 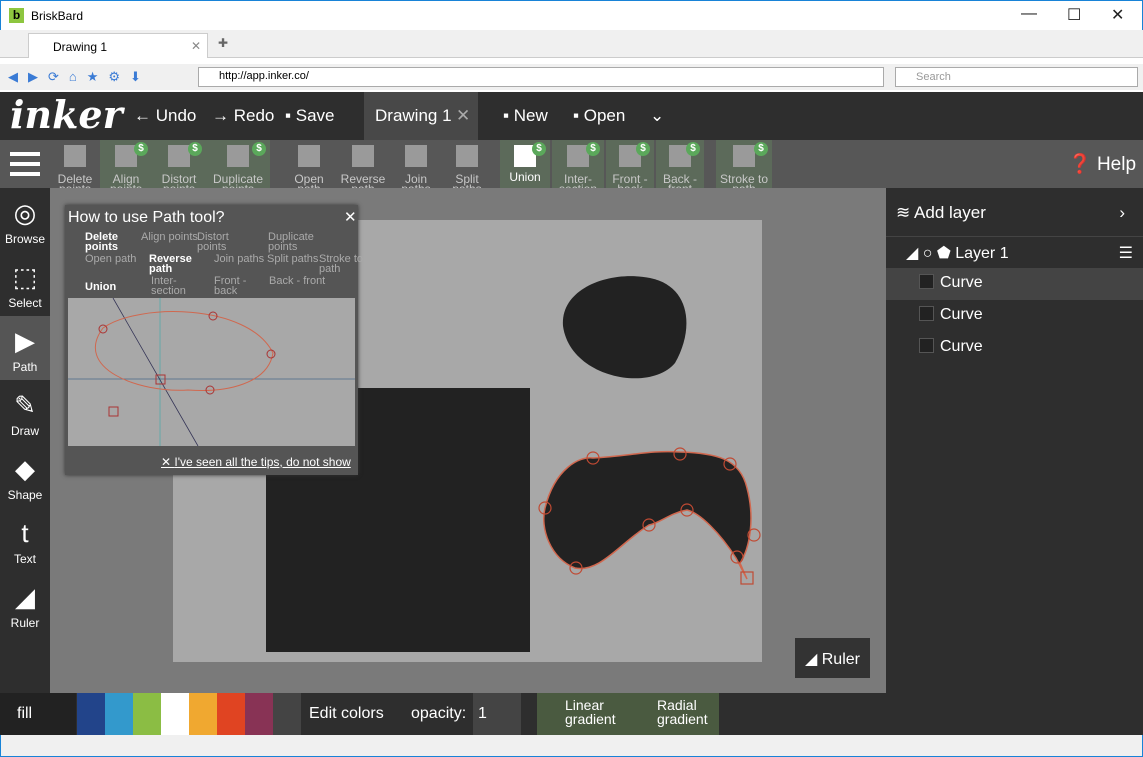 What do you see at coordinates (196, 46) in the screenshot?
I see `close-tab-icon: ✕` at bounding box center [196, 46].